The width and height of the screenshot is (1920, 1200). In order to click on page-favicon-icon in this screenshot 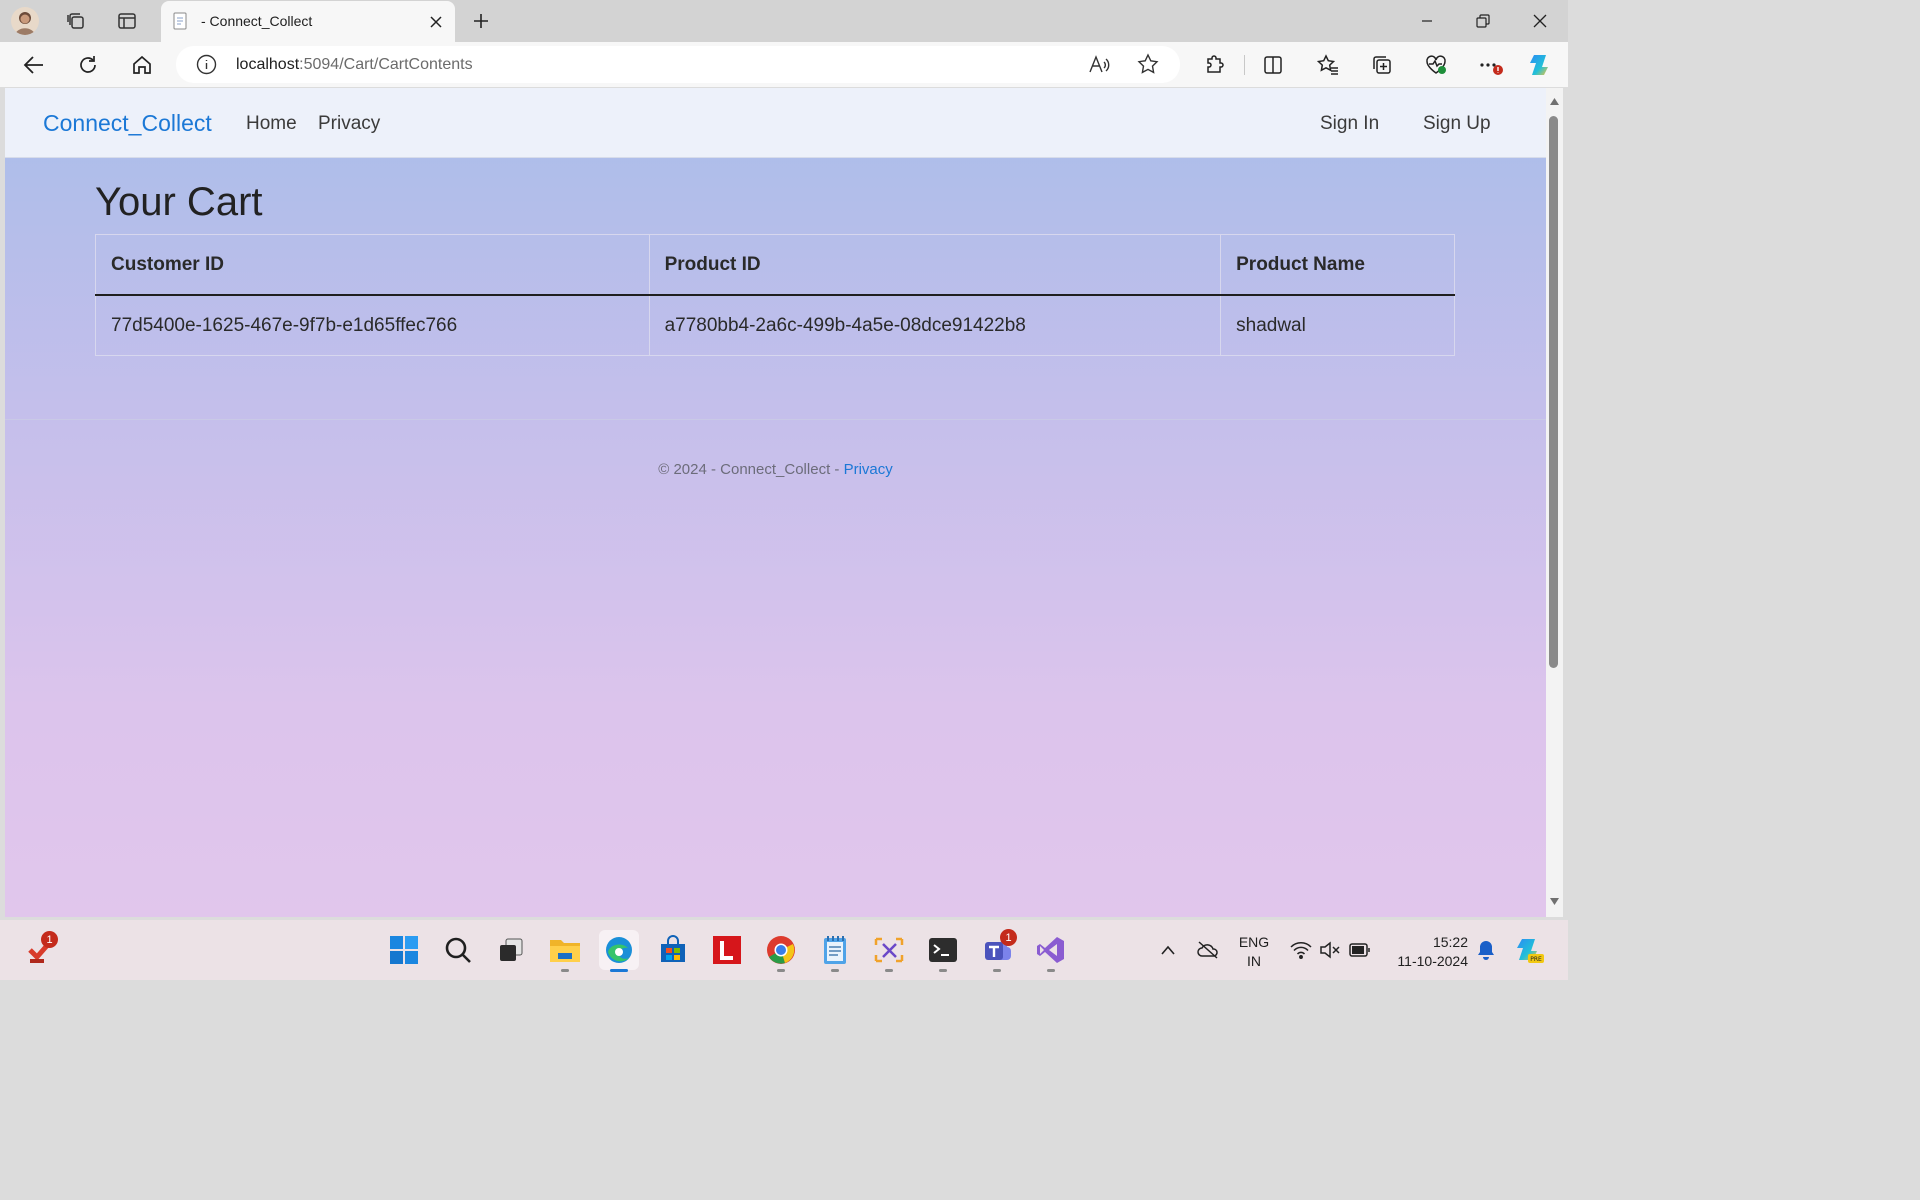, I will do `click(180, 21)`.